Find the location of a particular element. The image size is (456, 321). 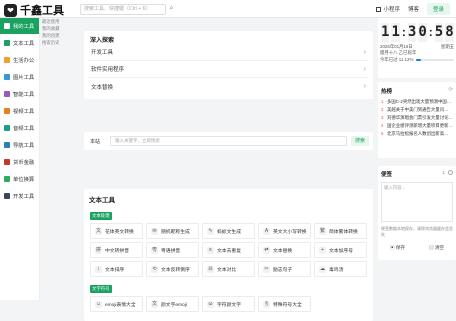

tool-tile: ≡ 文本去重复 is located at coordinates (228, 250).